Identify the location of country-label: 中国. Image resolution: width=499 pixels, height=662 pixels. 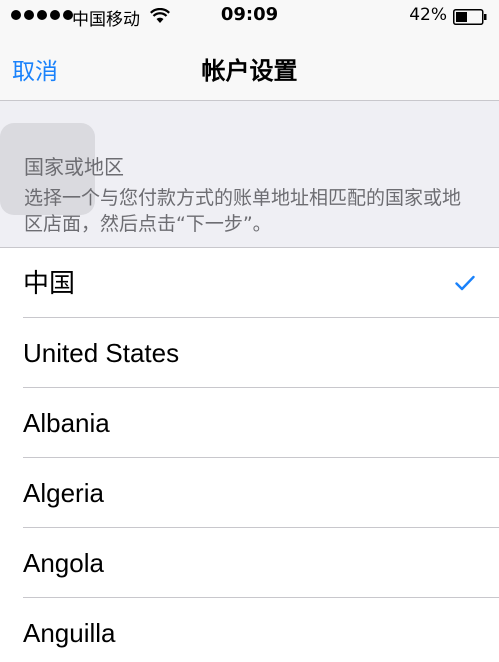
(49, 283).